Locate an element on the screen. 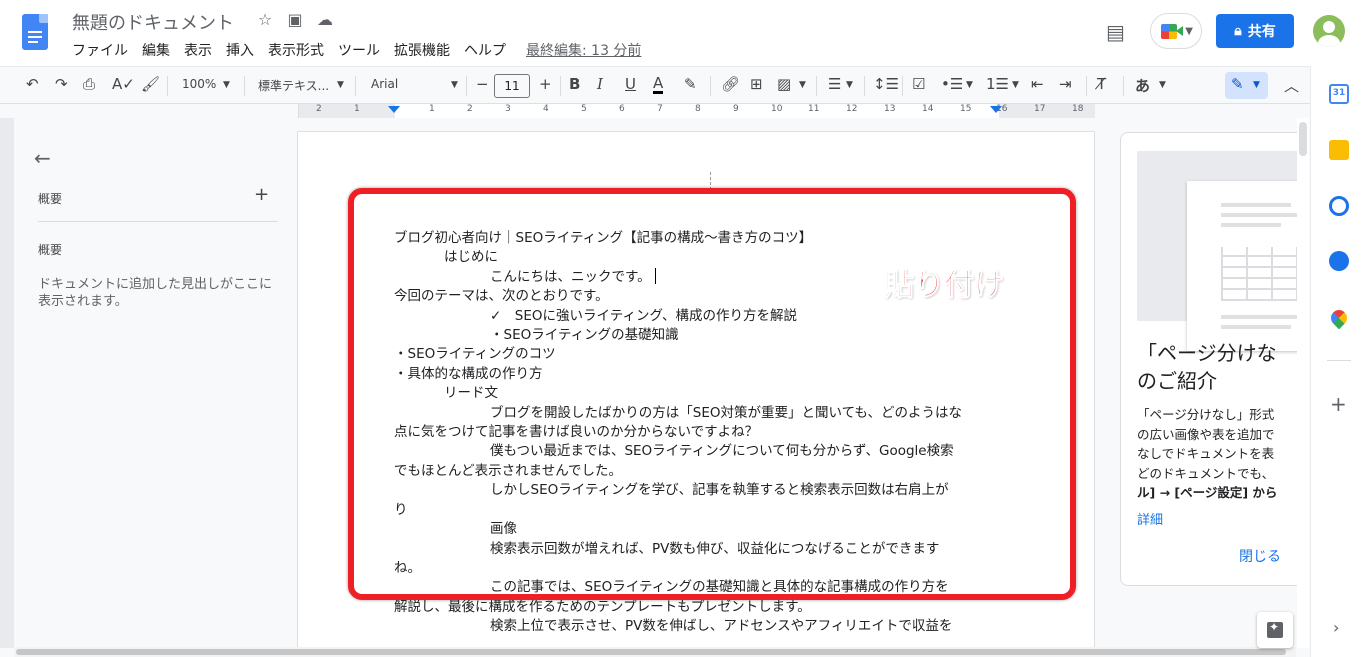 This screenshot has width=1366, height=657. share-label: 共有 is located at coordinates (1261, 32).